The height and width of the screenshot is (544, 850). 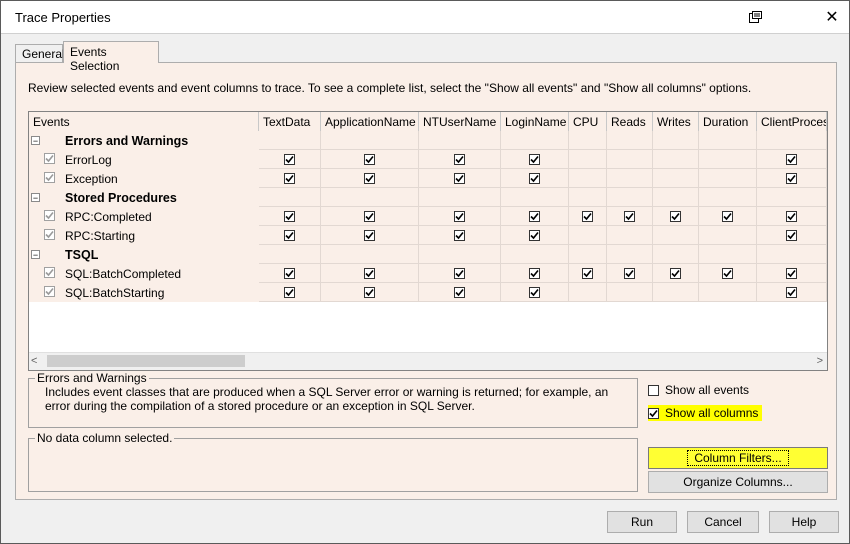 I want to click on column-header: NTUserName, so click(x=460, y=121).